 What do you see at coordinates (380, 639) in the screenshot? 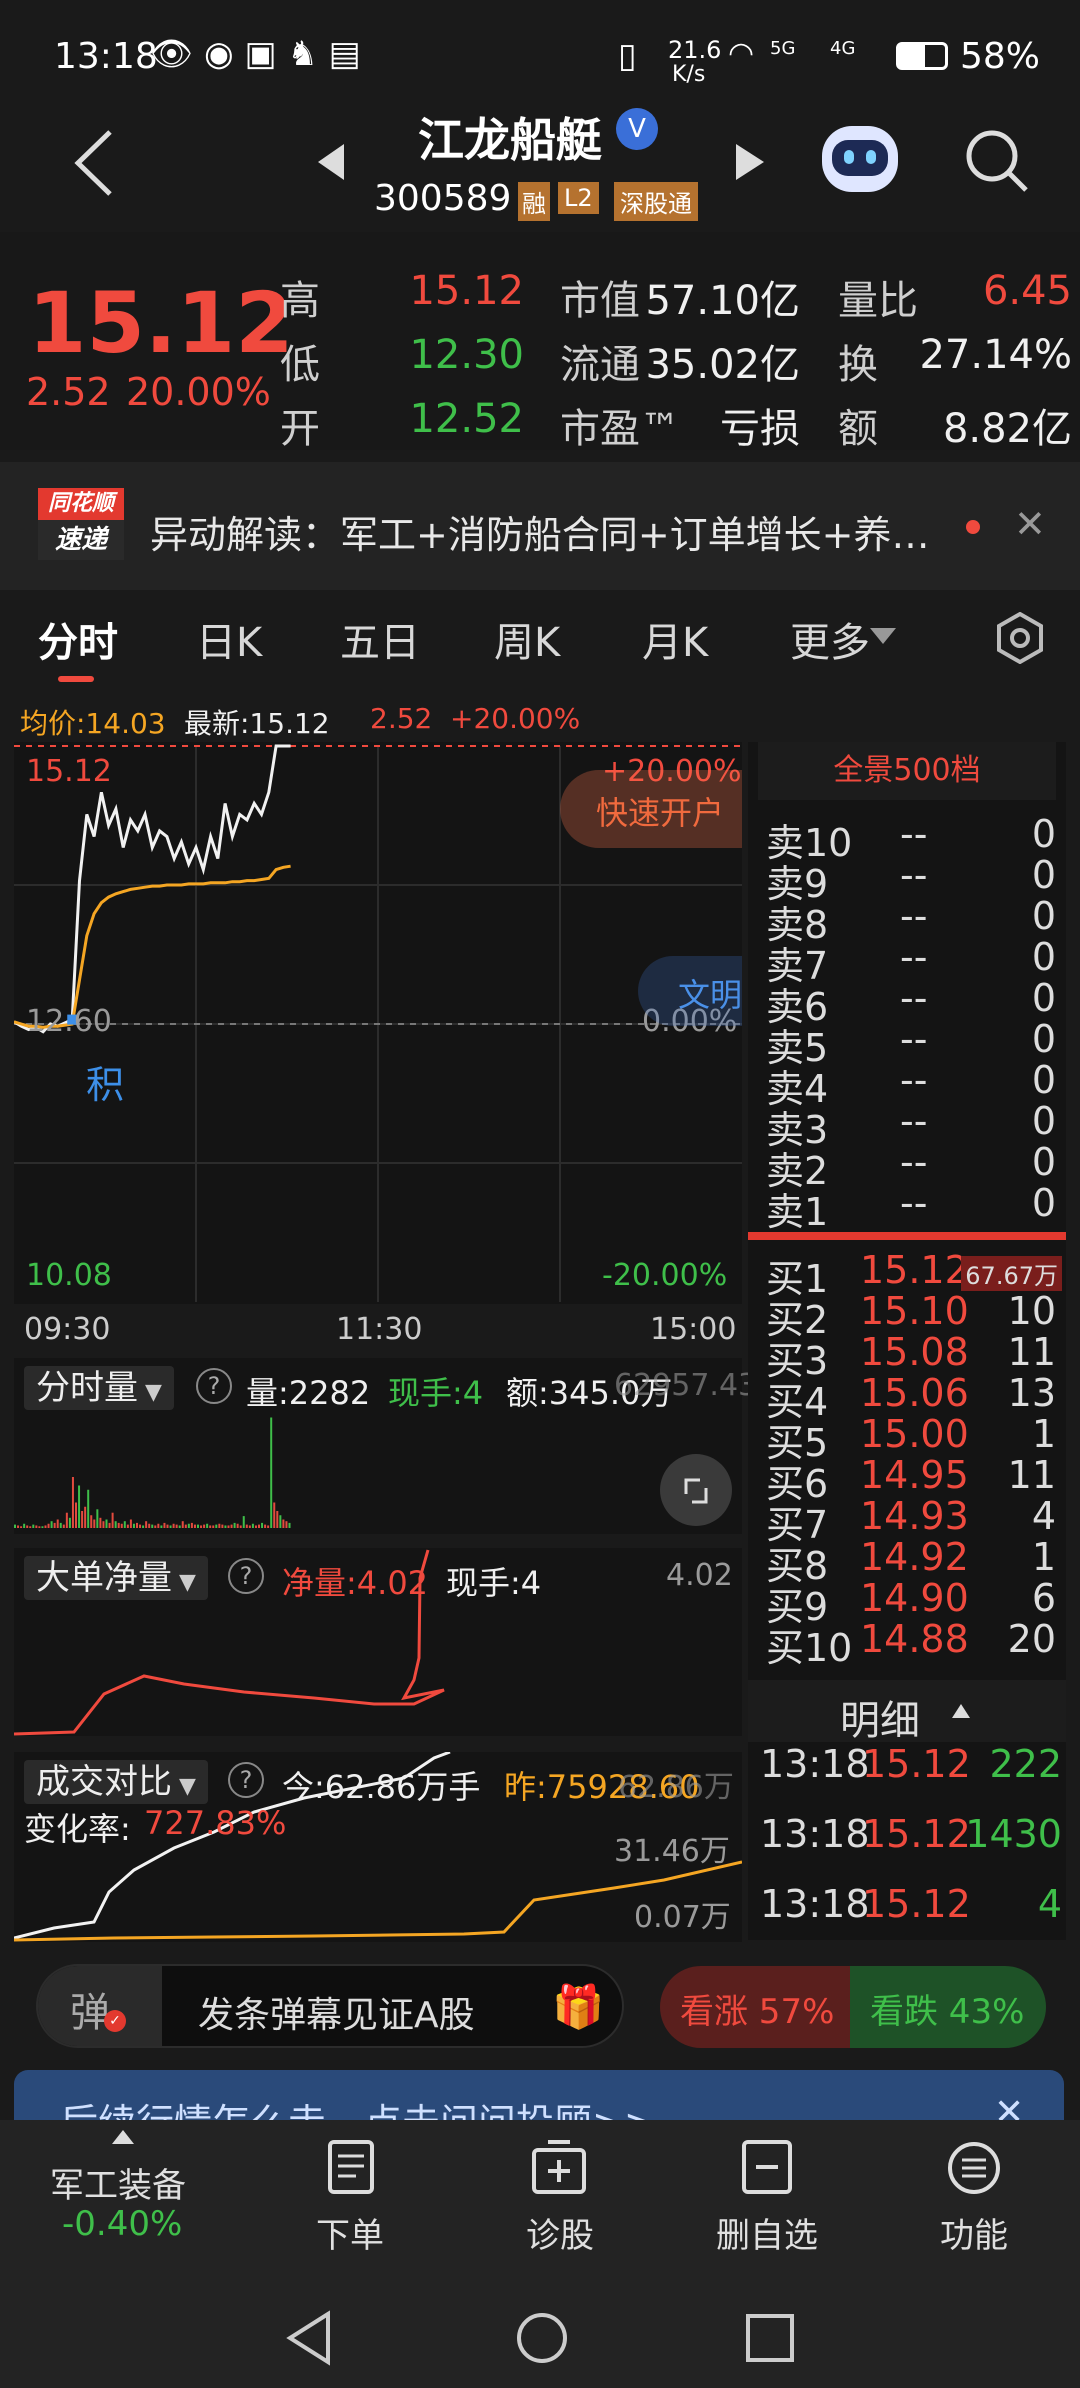
I see `tab-five-day: 五日` at bounding box center [380, 639].